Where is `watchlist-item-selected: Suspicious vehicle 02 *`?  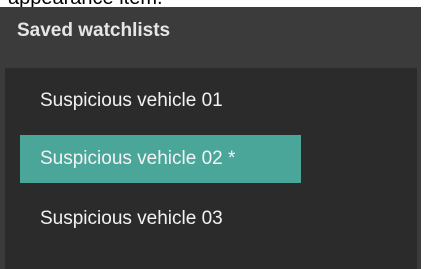 watchlist-item-selected: Suspicious vehicle 02 * is located at coordinates (160, 159).